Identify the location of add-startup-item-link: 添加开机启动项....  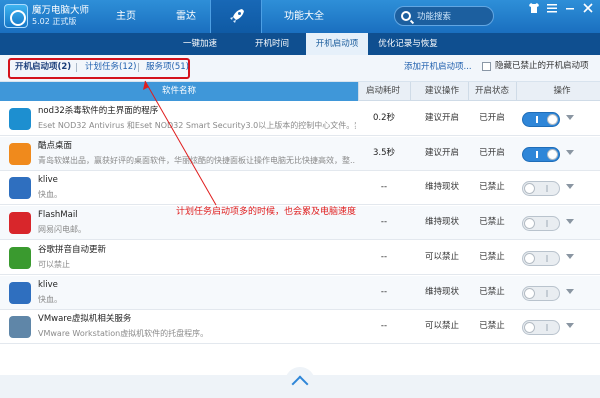
(438, 67).